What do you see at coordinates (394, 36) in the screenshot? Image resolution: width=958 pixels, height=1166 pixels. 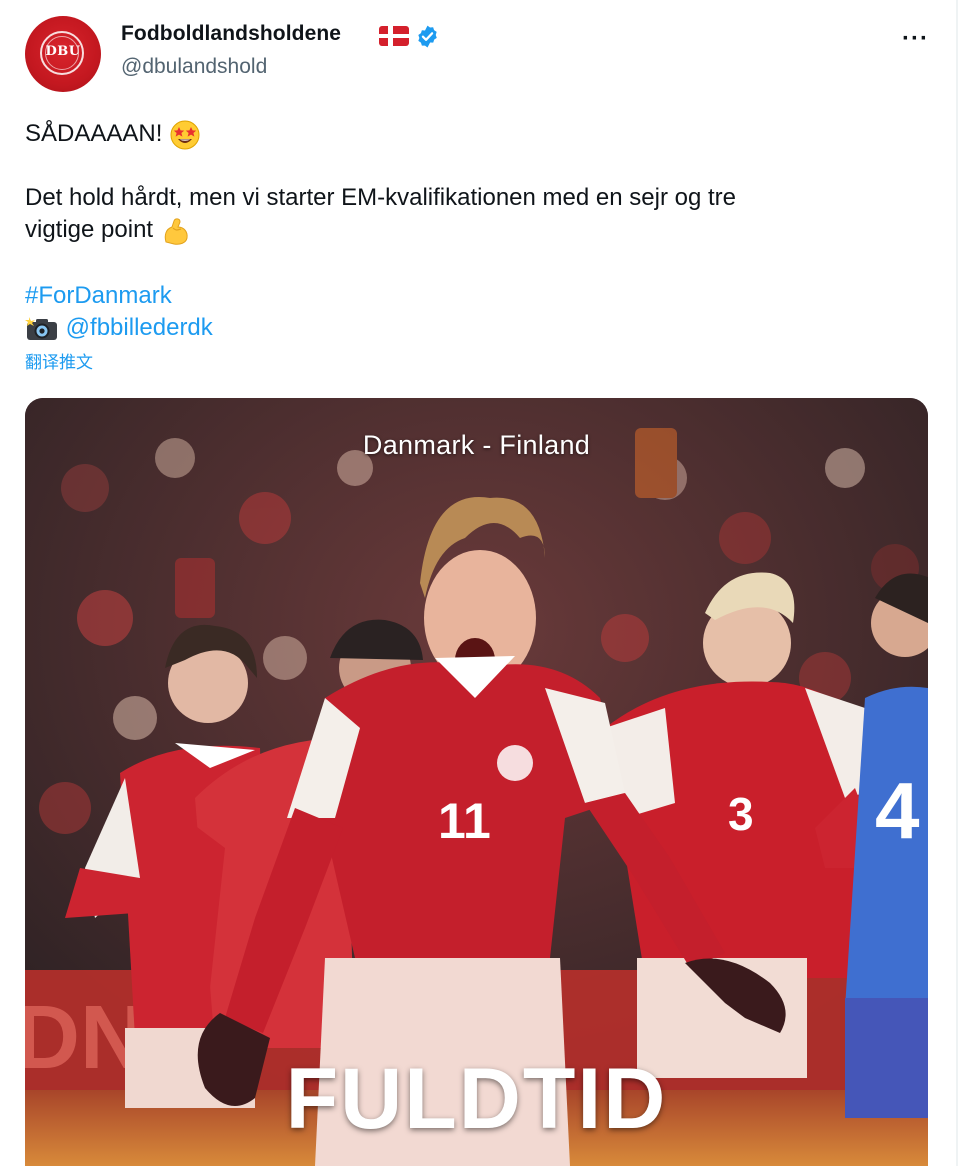 I see `denmark-flag-icon` at bounding box center [394, 36].